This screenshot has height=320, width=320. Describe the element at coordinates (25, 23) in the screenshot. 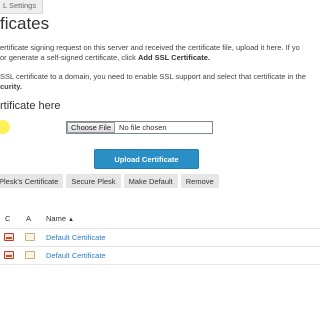

I see `page-title: ficates` at that location.